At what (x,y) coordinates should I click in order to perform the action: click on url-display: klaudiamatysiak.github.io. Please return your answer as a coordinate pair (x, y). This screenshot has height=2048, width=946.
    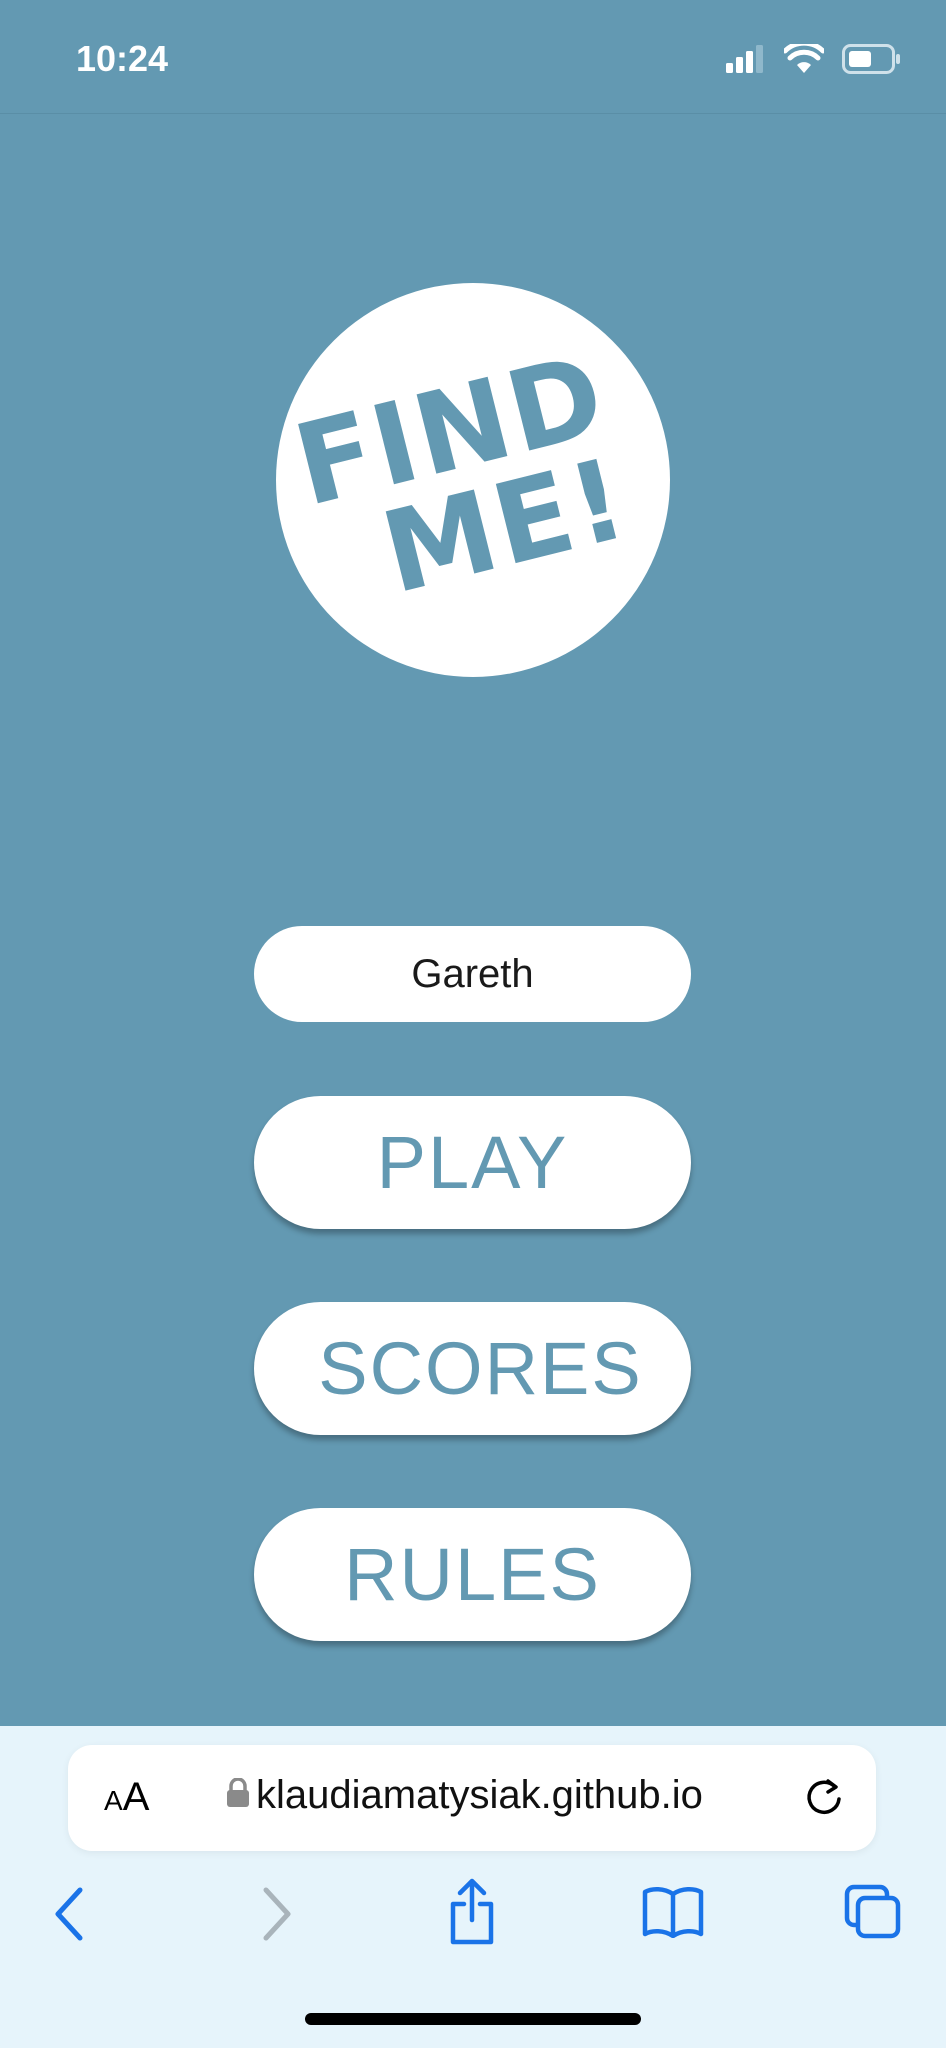
    Looking at the image, I should click on (464, 1795).